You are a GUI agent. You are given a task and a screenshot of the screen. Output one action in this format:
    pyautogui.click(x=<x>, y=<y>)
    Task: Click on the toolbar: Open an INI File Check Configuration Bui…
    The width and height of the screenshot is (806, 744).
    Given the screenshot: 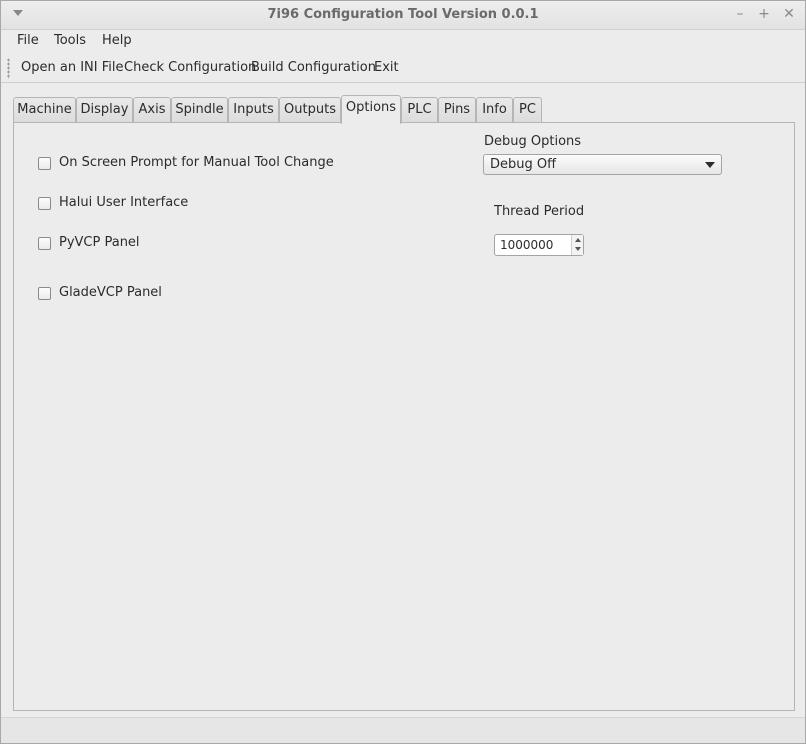 What is the action you would take?
    pyautogui.click(x=403, y=68)
    